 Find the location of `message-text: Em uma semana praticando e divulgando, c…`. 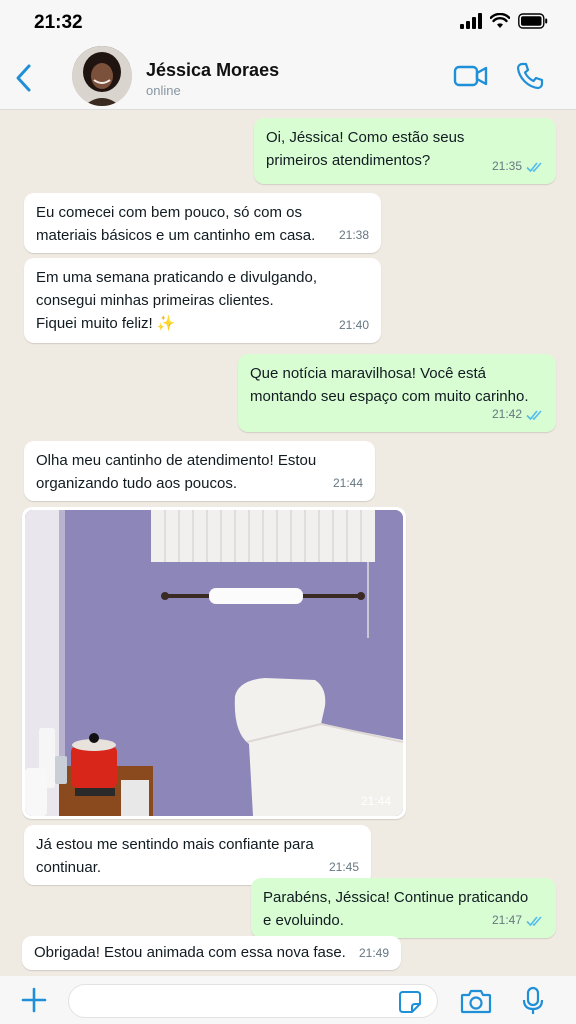

message-text: Em uma semana praticando e divulgando, c… is located at coordinates (177, 300).